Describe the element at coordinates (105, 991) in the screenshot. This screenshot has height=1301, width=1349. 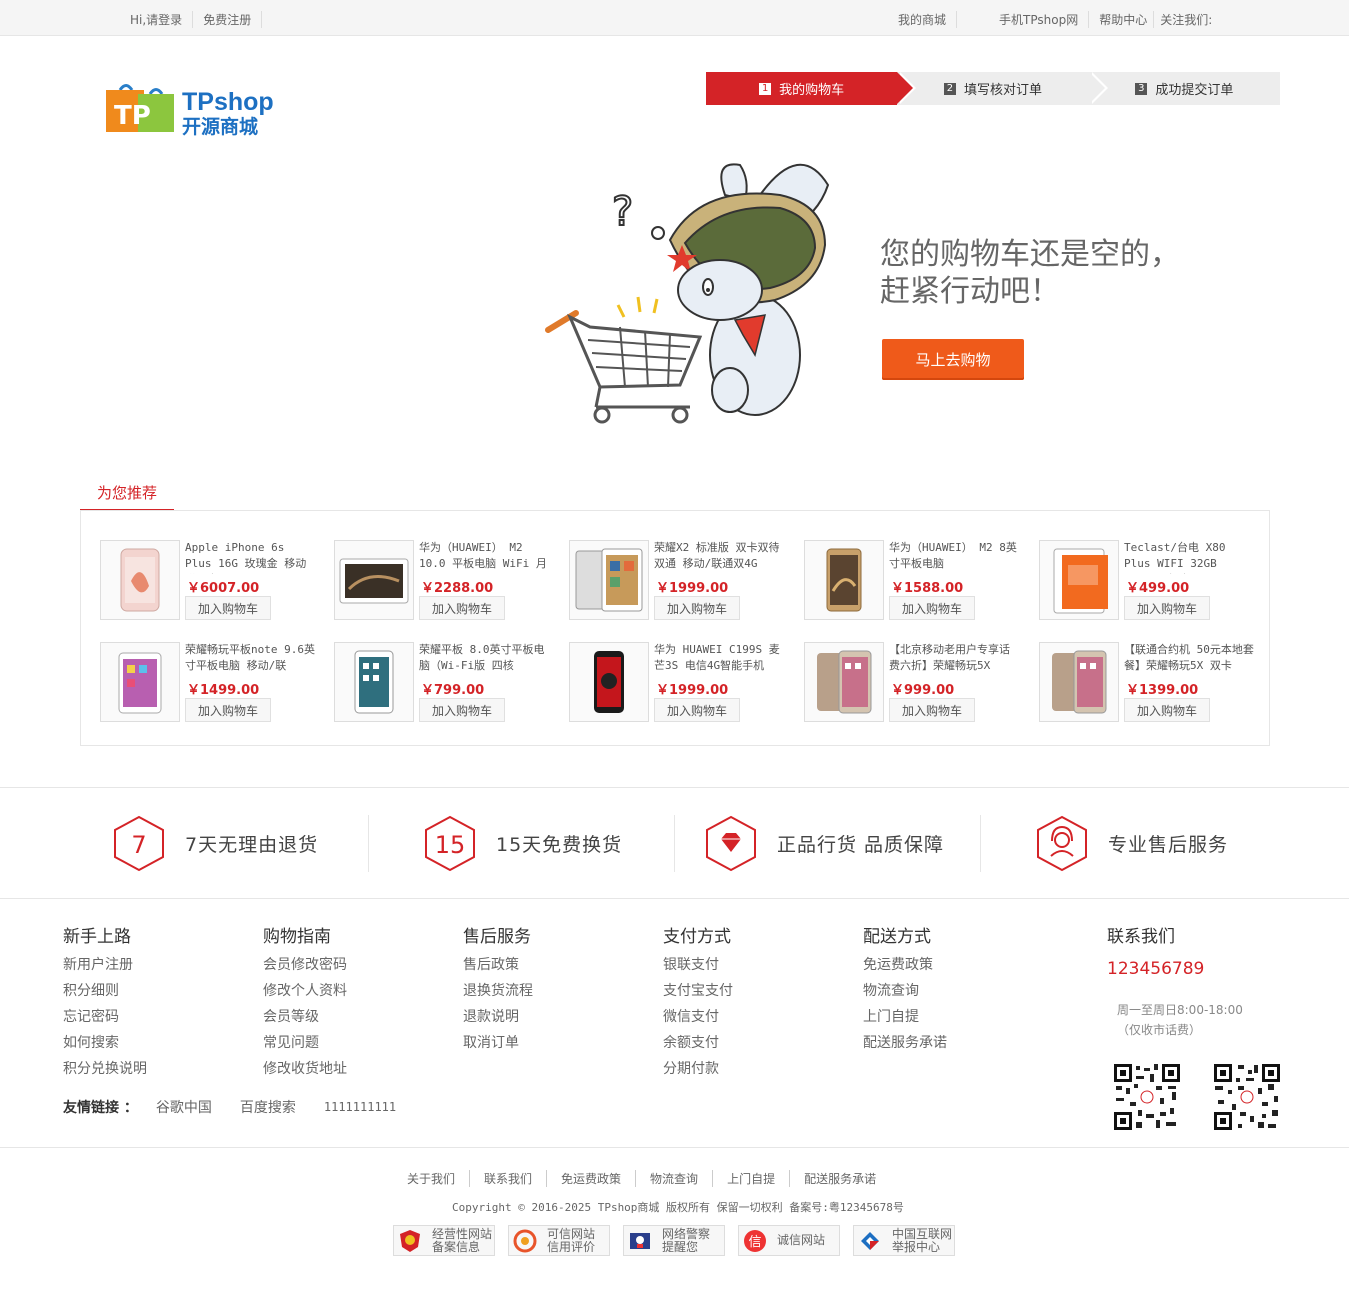
I see `footer-link: 积分细则` at that location.